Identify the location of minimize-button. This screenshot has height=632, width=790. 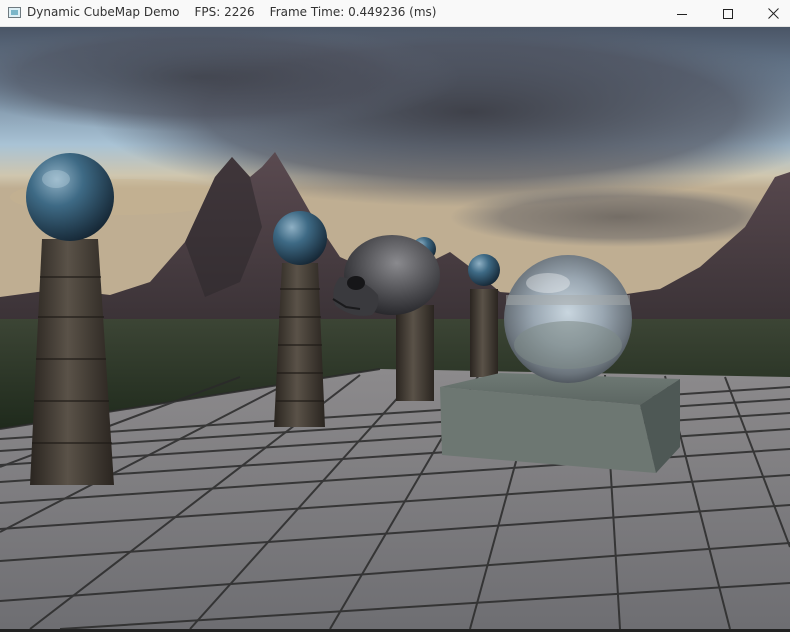
(682, 13).